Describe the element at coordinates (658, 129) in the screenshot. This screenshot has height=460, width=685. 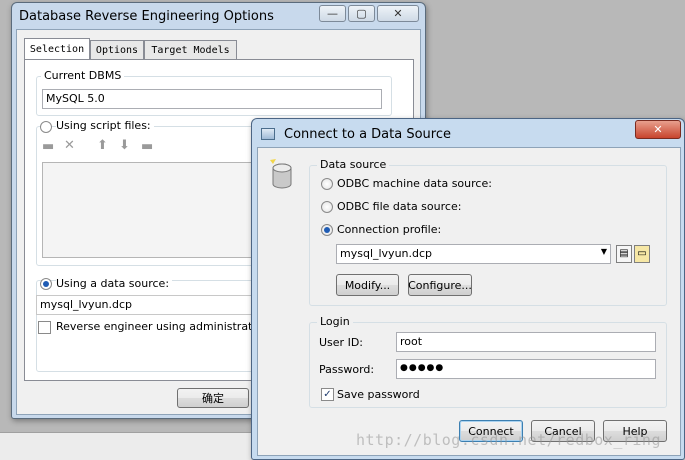
I see `dialog-close-button: ✕` at that location.